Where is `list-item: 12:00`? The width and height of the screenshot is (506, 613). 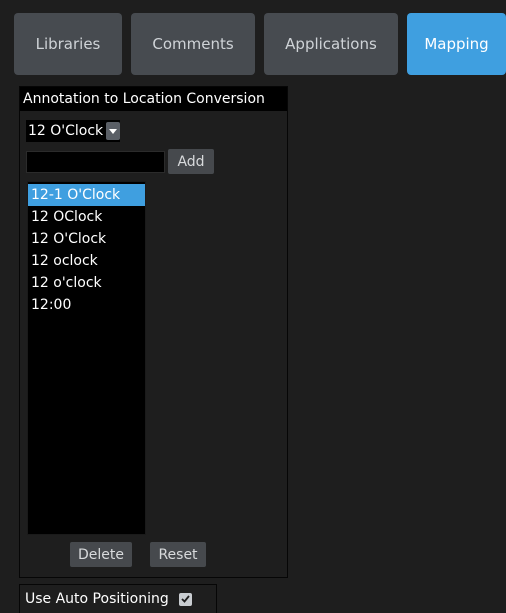
list-item: 12:00 is located at coordinates (86, 305).